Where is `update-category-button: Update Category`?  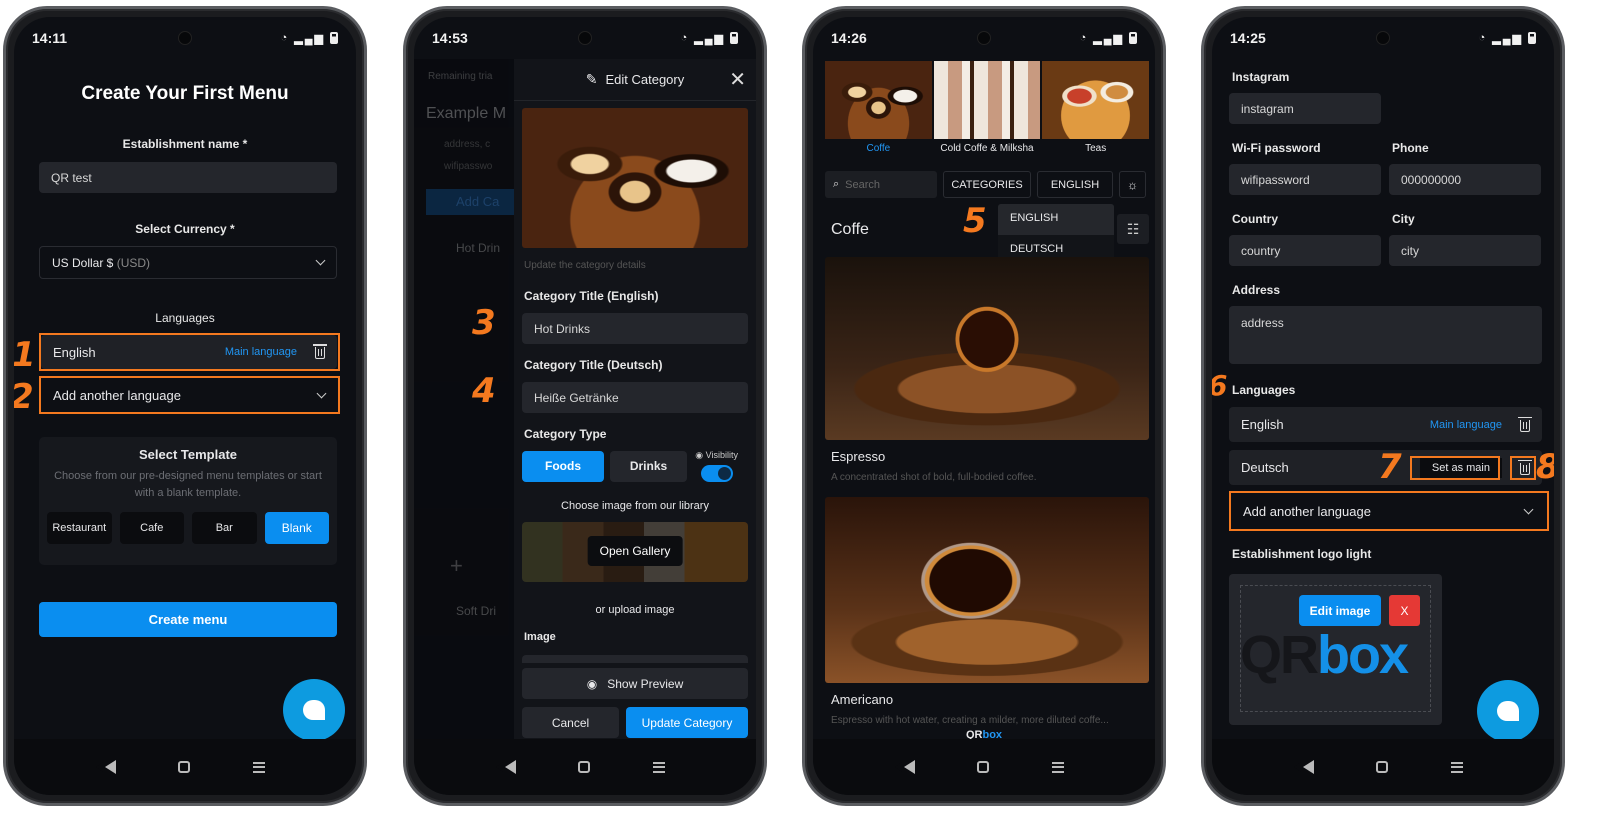 update-category-button: Update Category is located at coordinates (687, 722).